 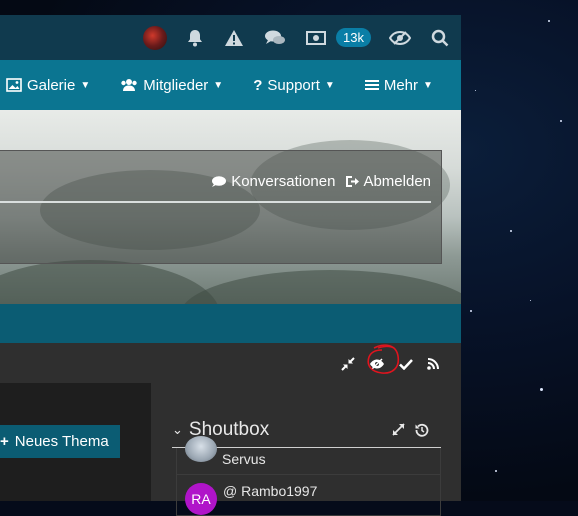 I want to click on logout-link: Abmelden, so click(x=388, y=181).